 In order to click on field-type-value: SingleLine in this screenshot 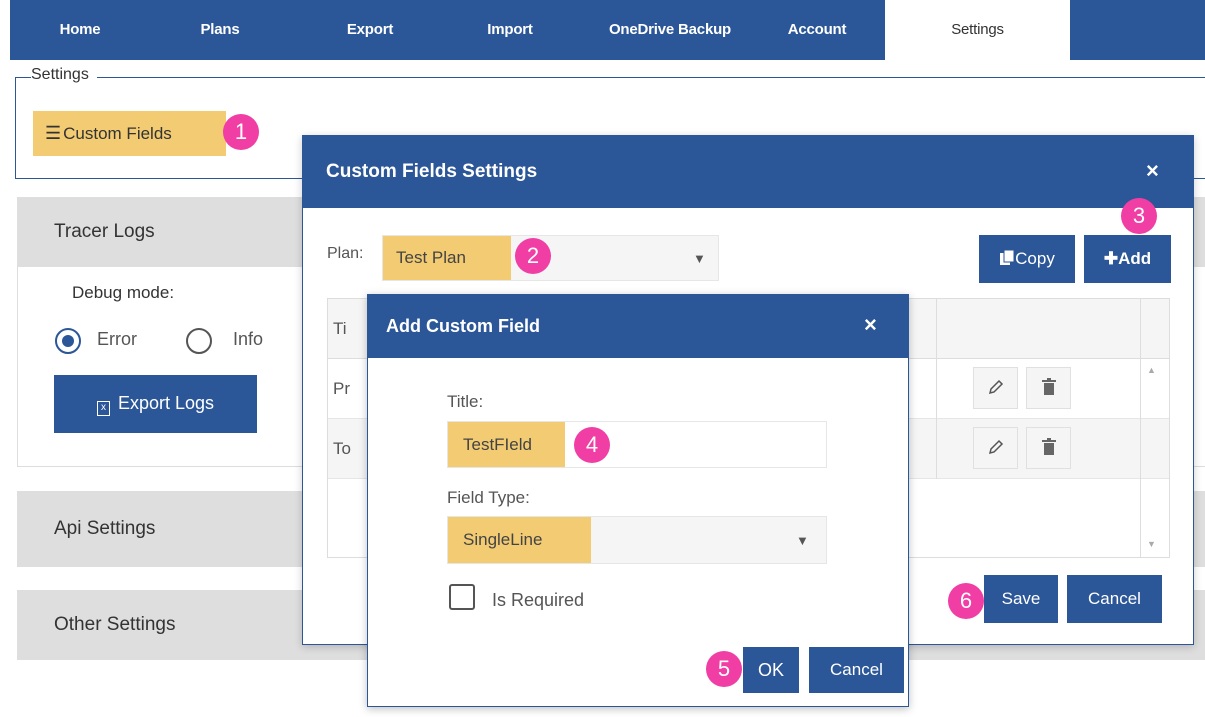, I will do `click(519, 540)`.